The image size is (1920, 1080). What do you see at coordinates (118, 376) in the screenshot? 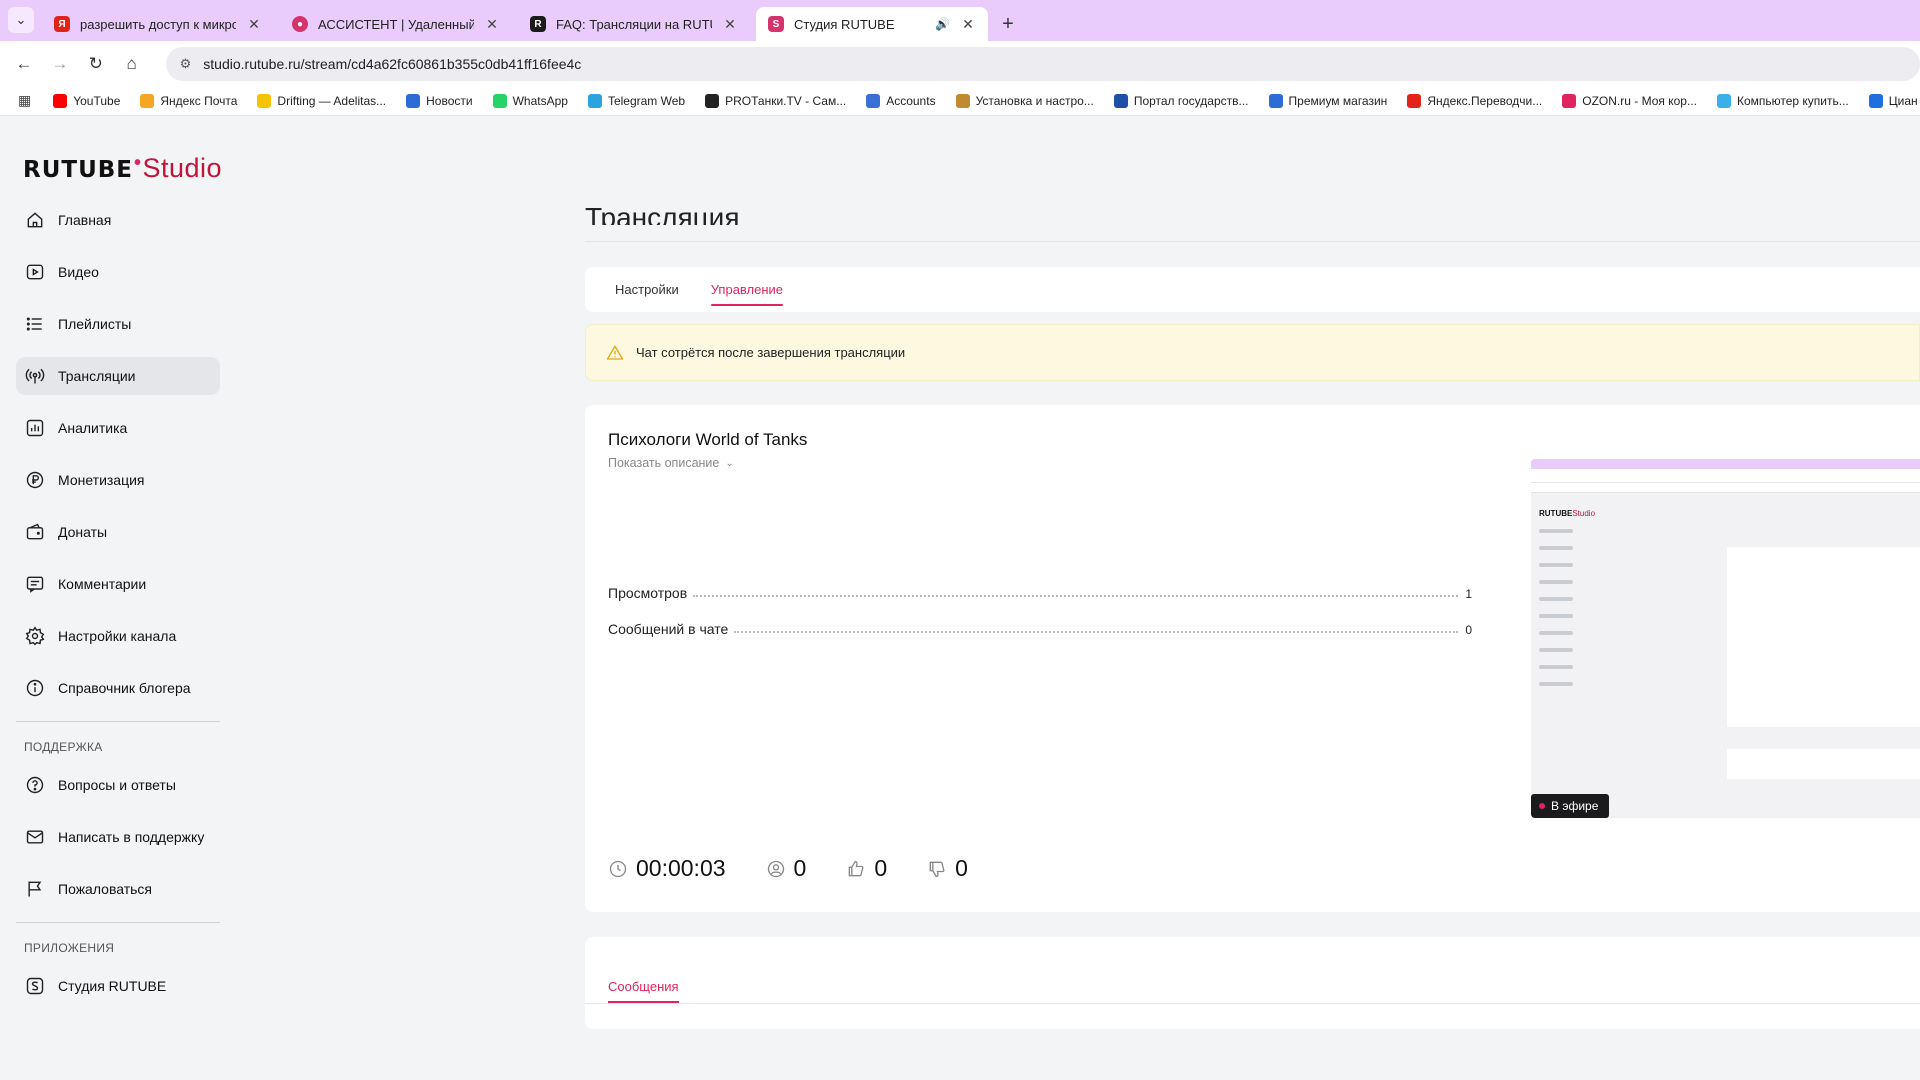
I see `sidebar-item-broadcast: Трансляции` at bounding box center [118, 376].